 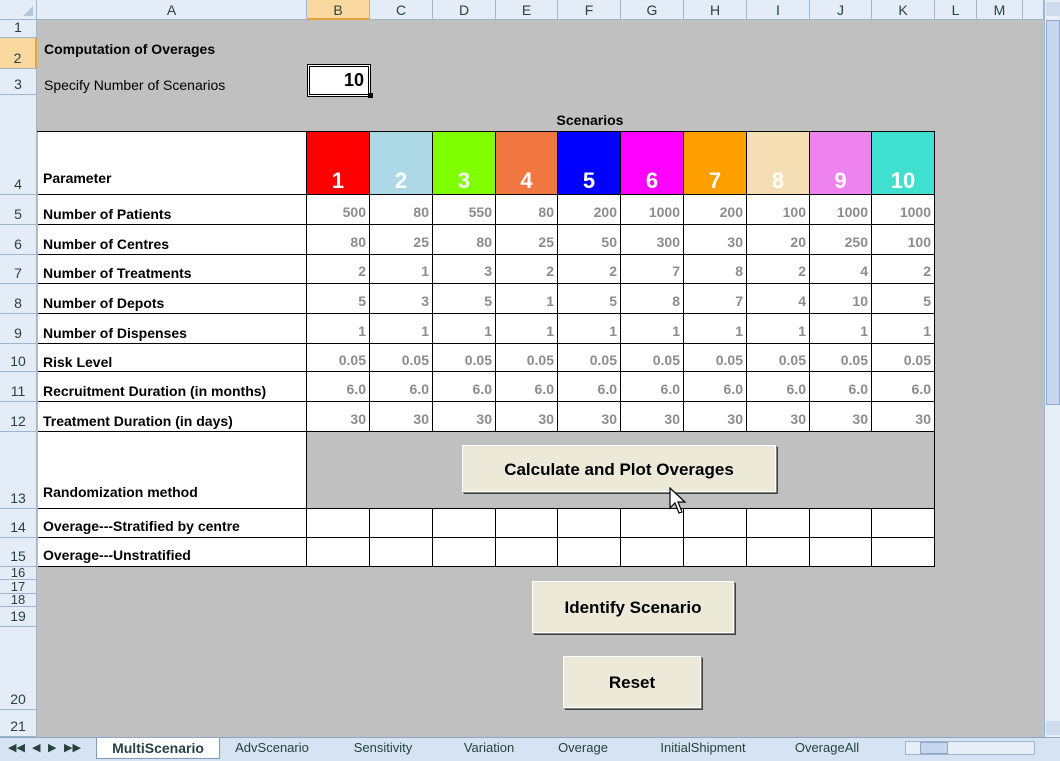 What do you see at coordinates (1053, 728) in the screenshot?
I see `scroll-down-arrow-icon` at bounding box center [1053, 728].